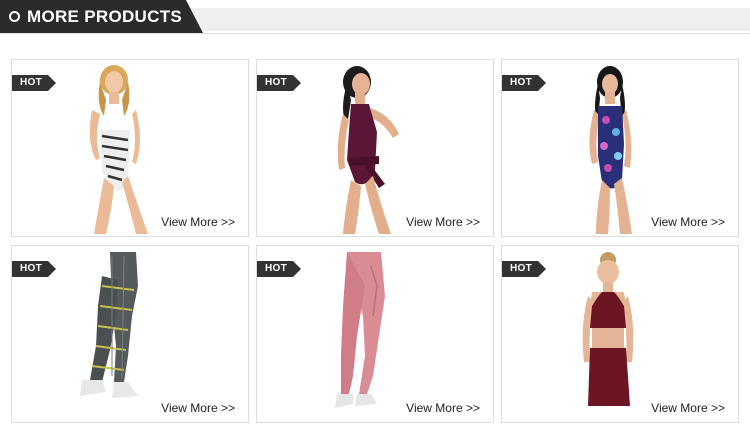 This screenshot has width=750, height=434. What do you see at coordinates (105, 16) in the screenshot?
I see `section-title: MORE PRODUCTS` at bounding box center [105, 16].